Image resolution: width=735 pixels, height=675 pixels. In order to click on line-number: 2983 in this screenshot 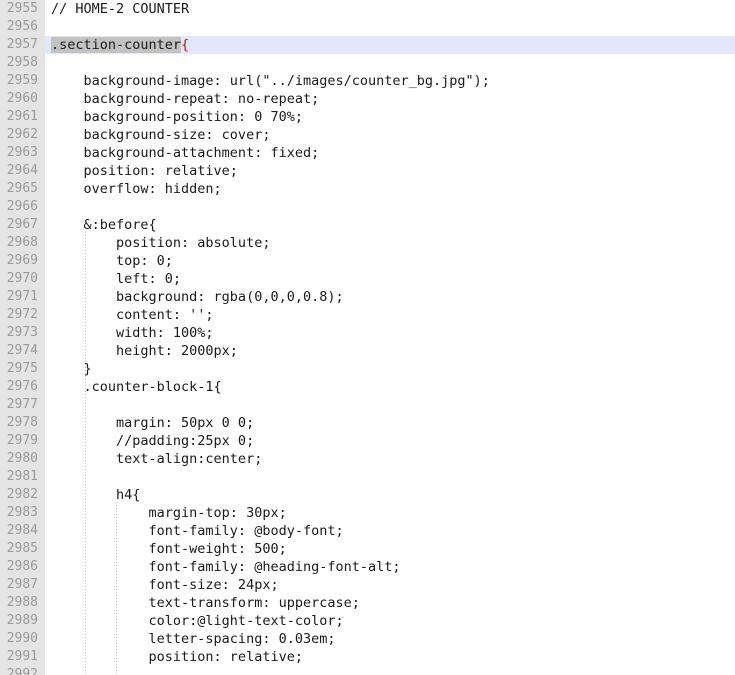, I will do `click(19, 513)`.